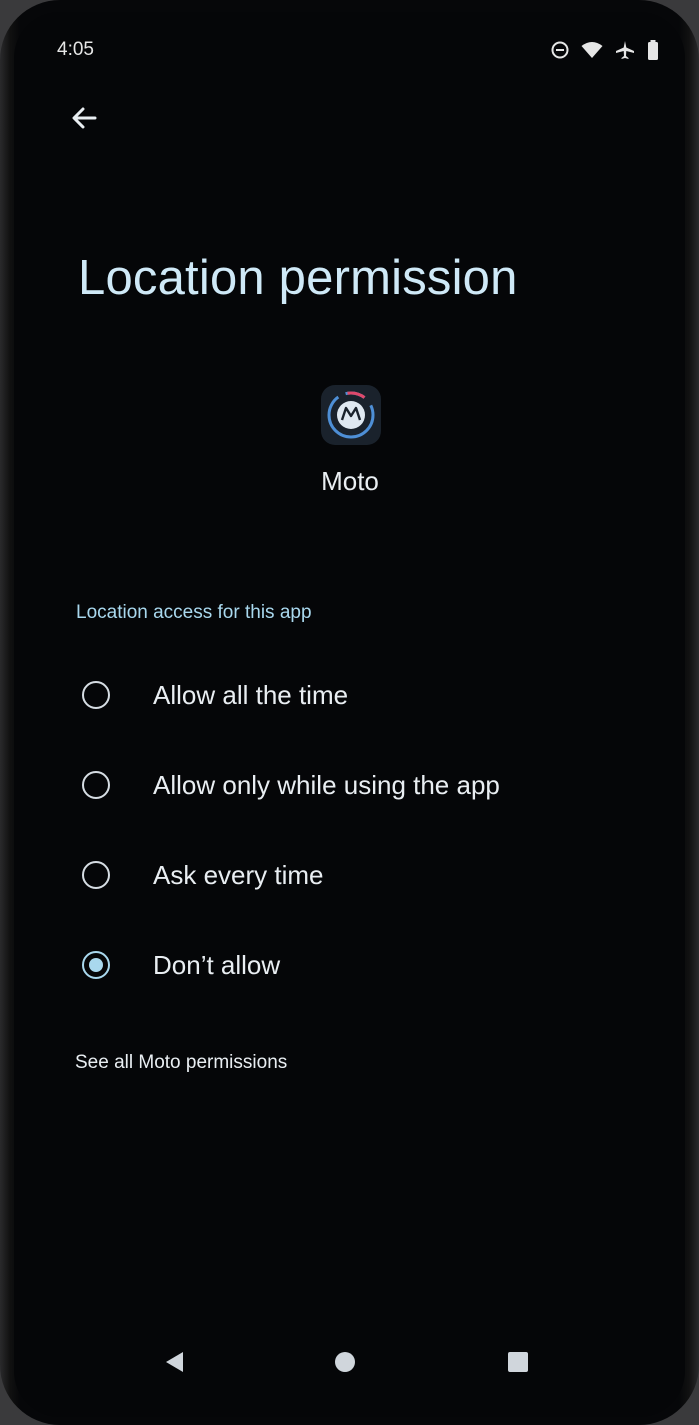 The height and width of the screenshot is (1425, 699). I want to click on back-arrow-icon, so click(84, 120).